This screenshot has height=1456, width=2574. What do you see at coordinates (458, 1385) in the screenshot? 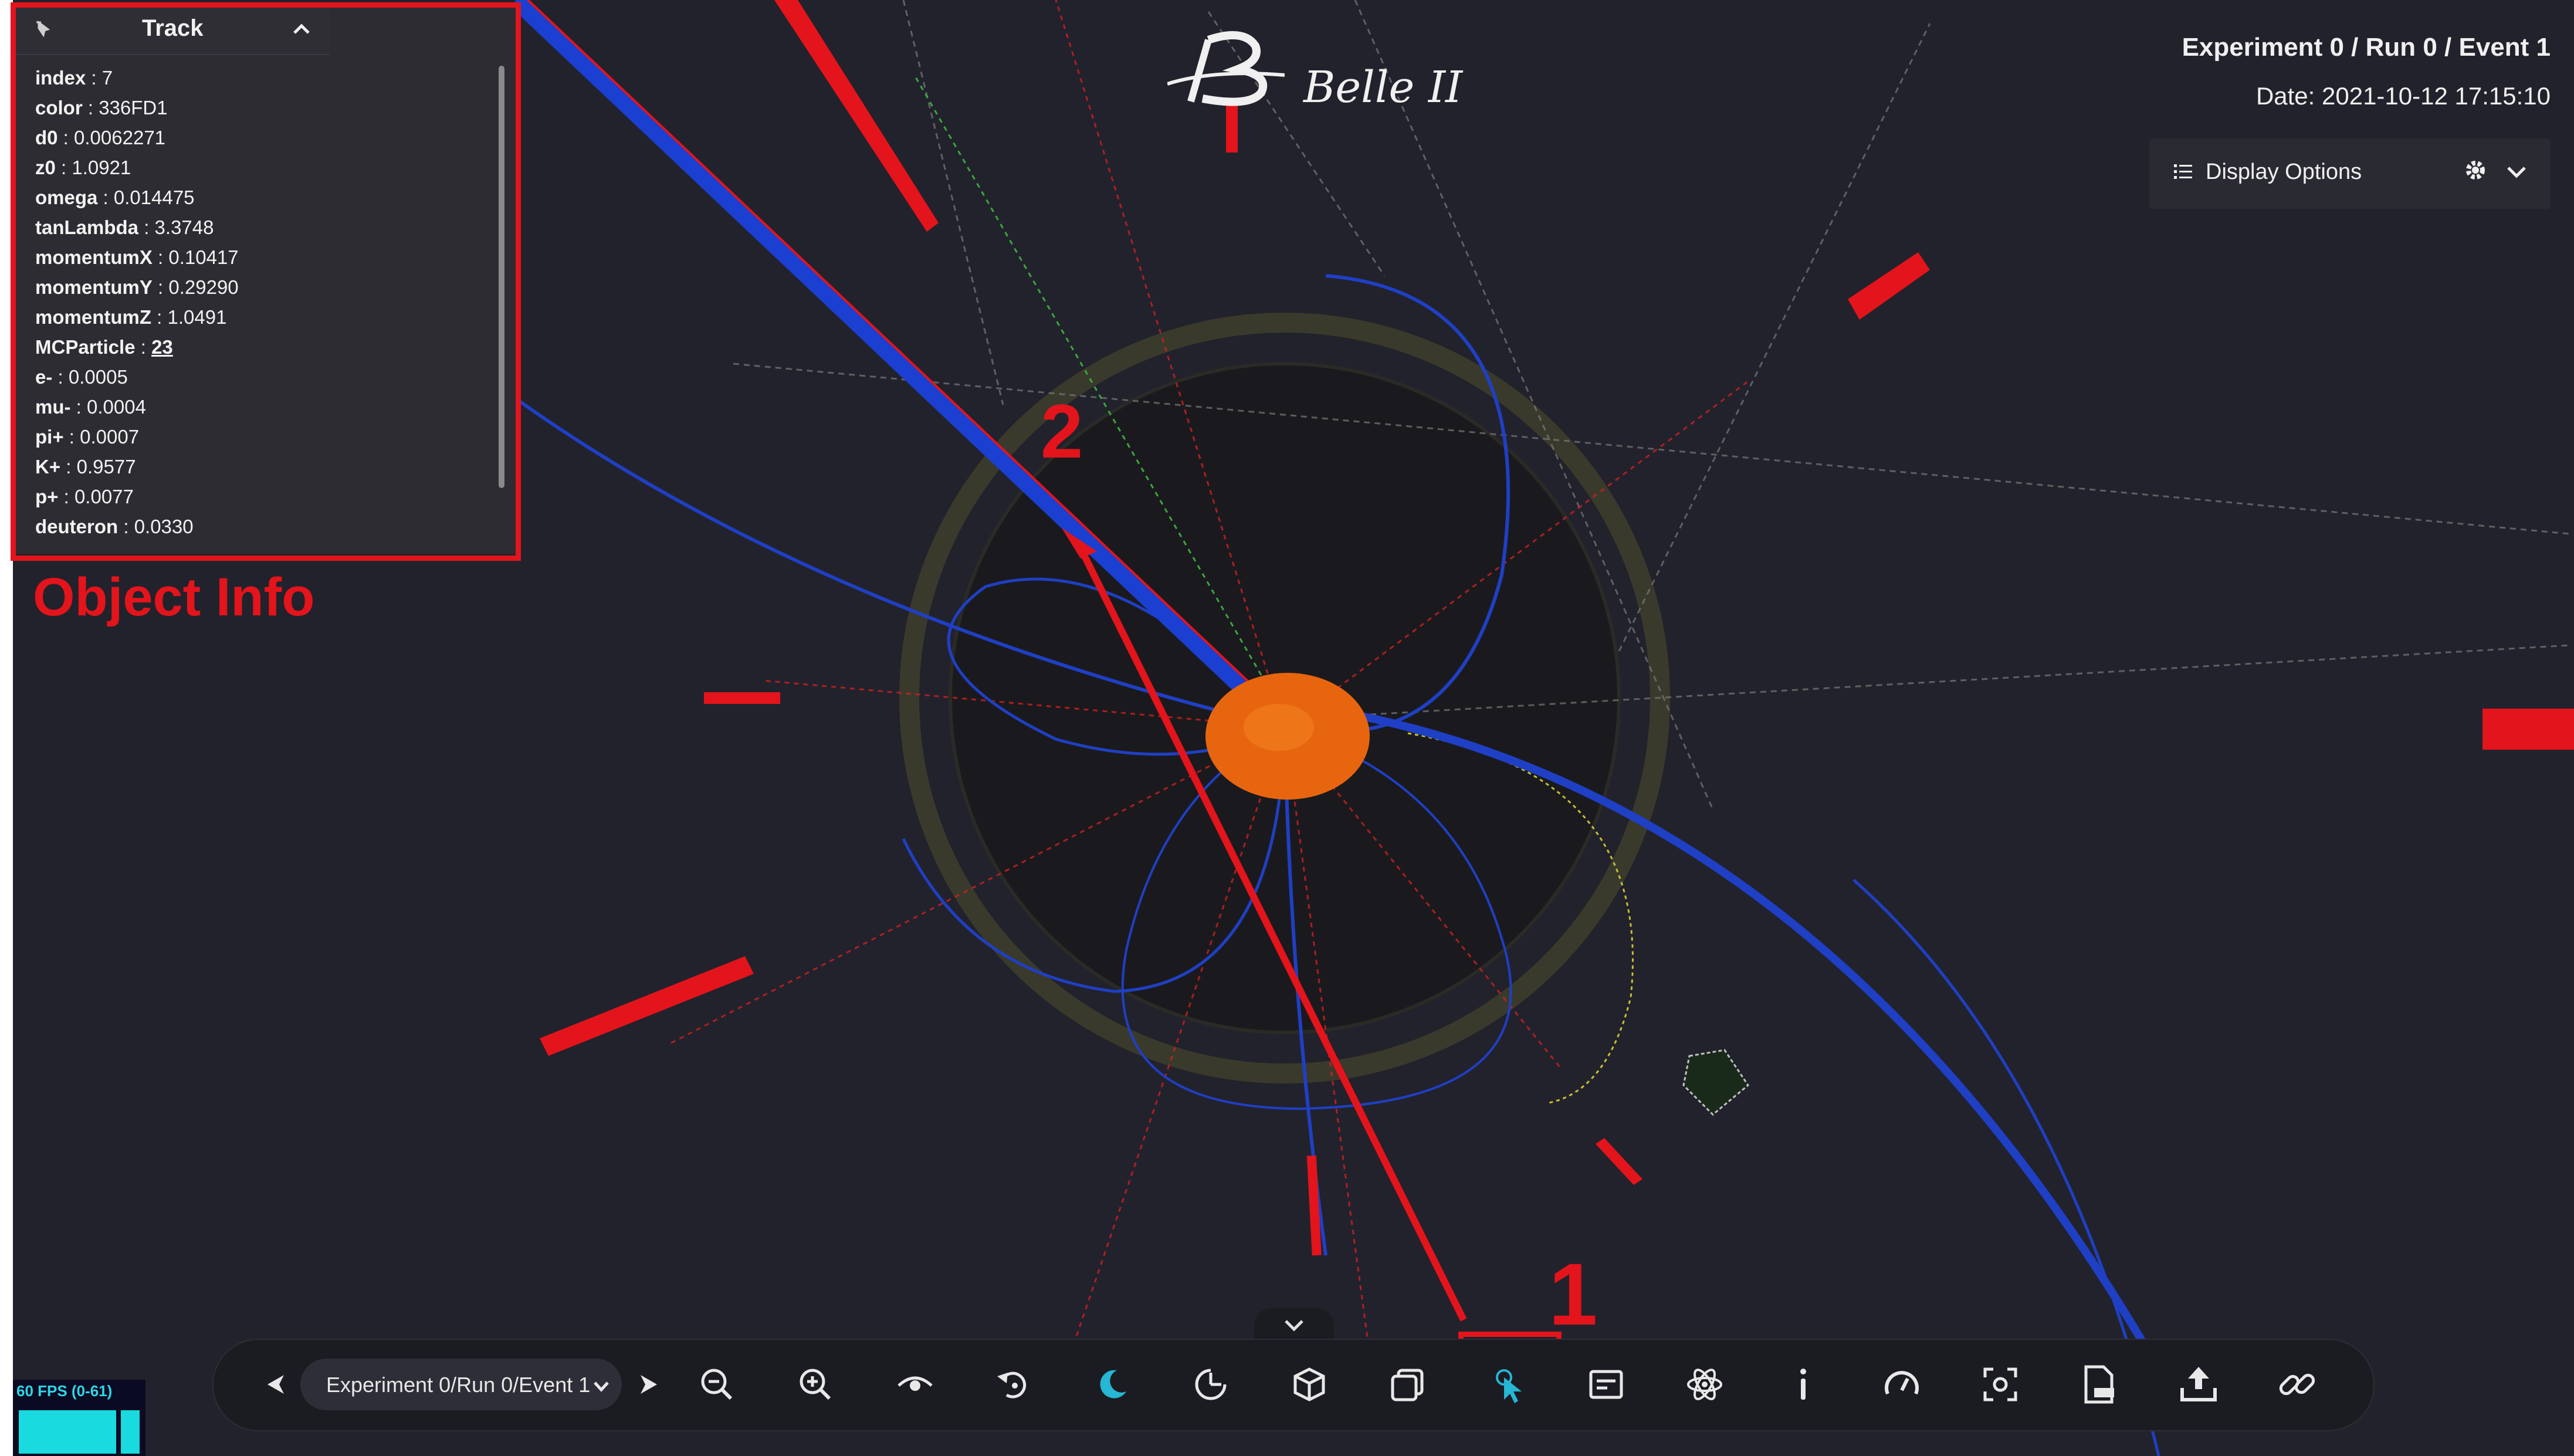
I see `event-selector-value: Experiment 0/Run 0/Event 1` at bounding box center [458, 1385].